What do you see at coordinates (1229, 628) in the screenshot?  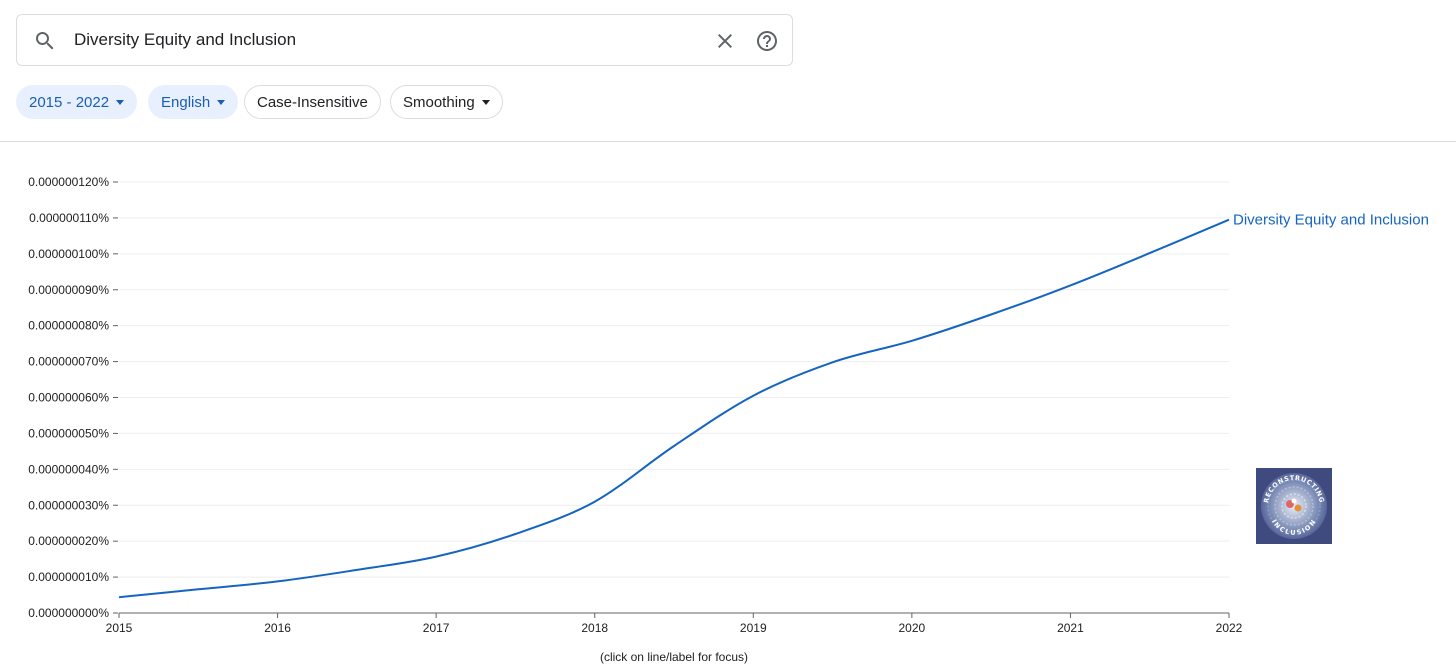 I see `x-tick-label: 2022` at bounding box center [1229, 628].